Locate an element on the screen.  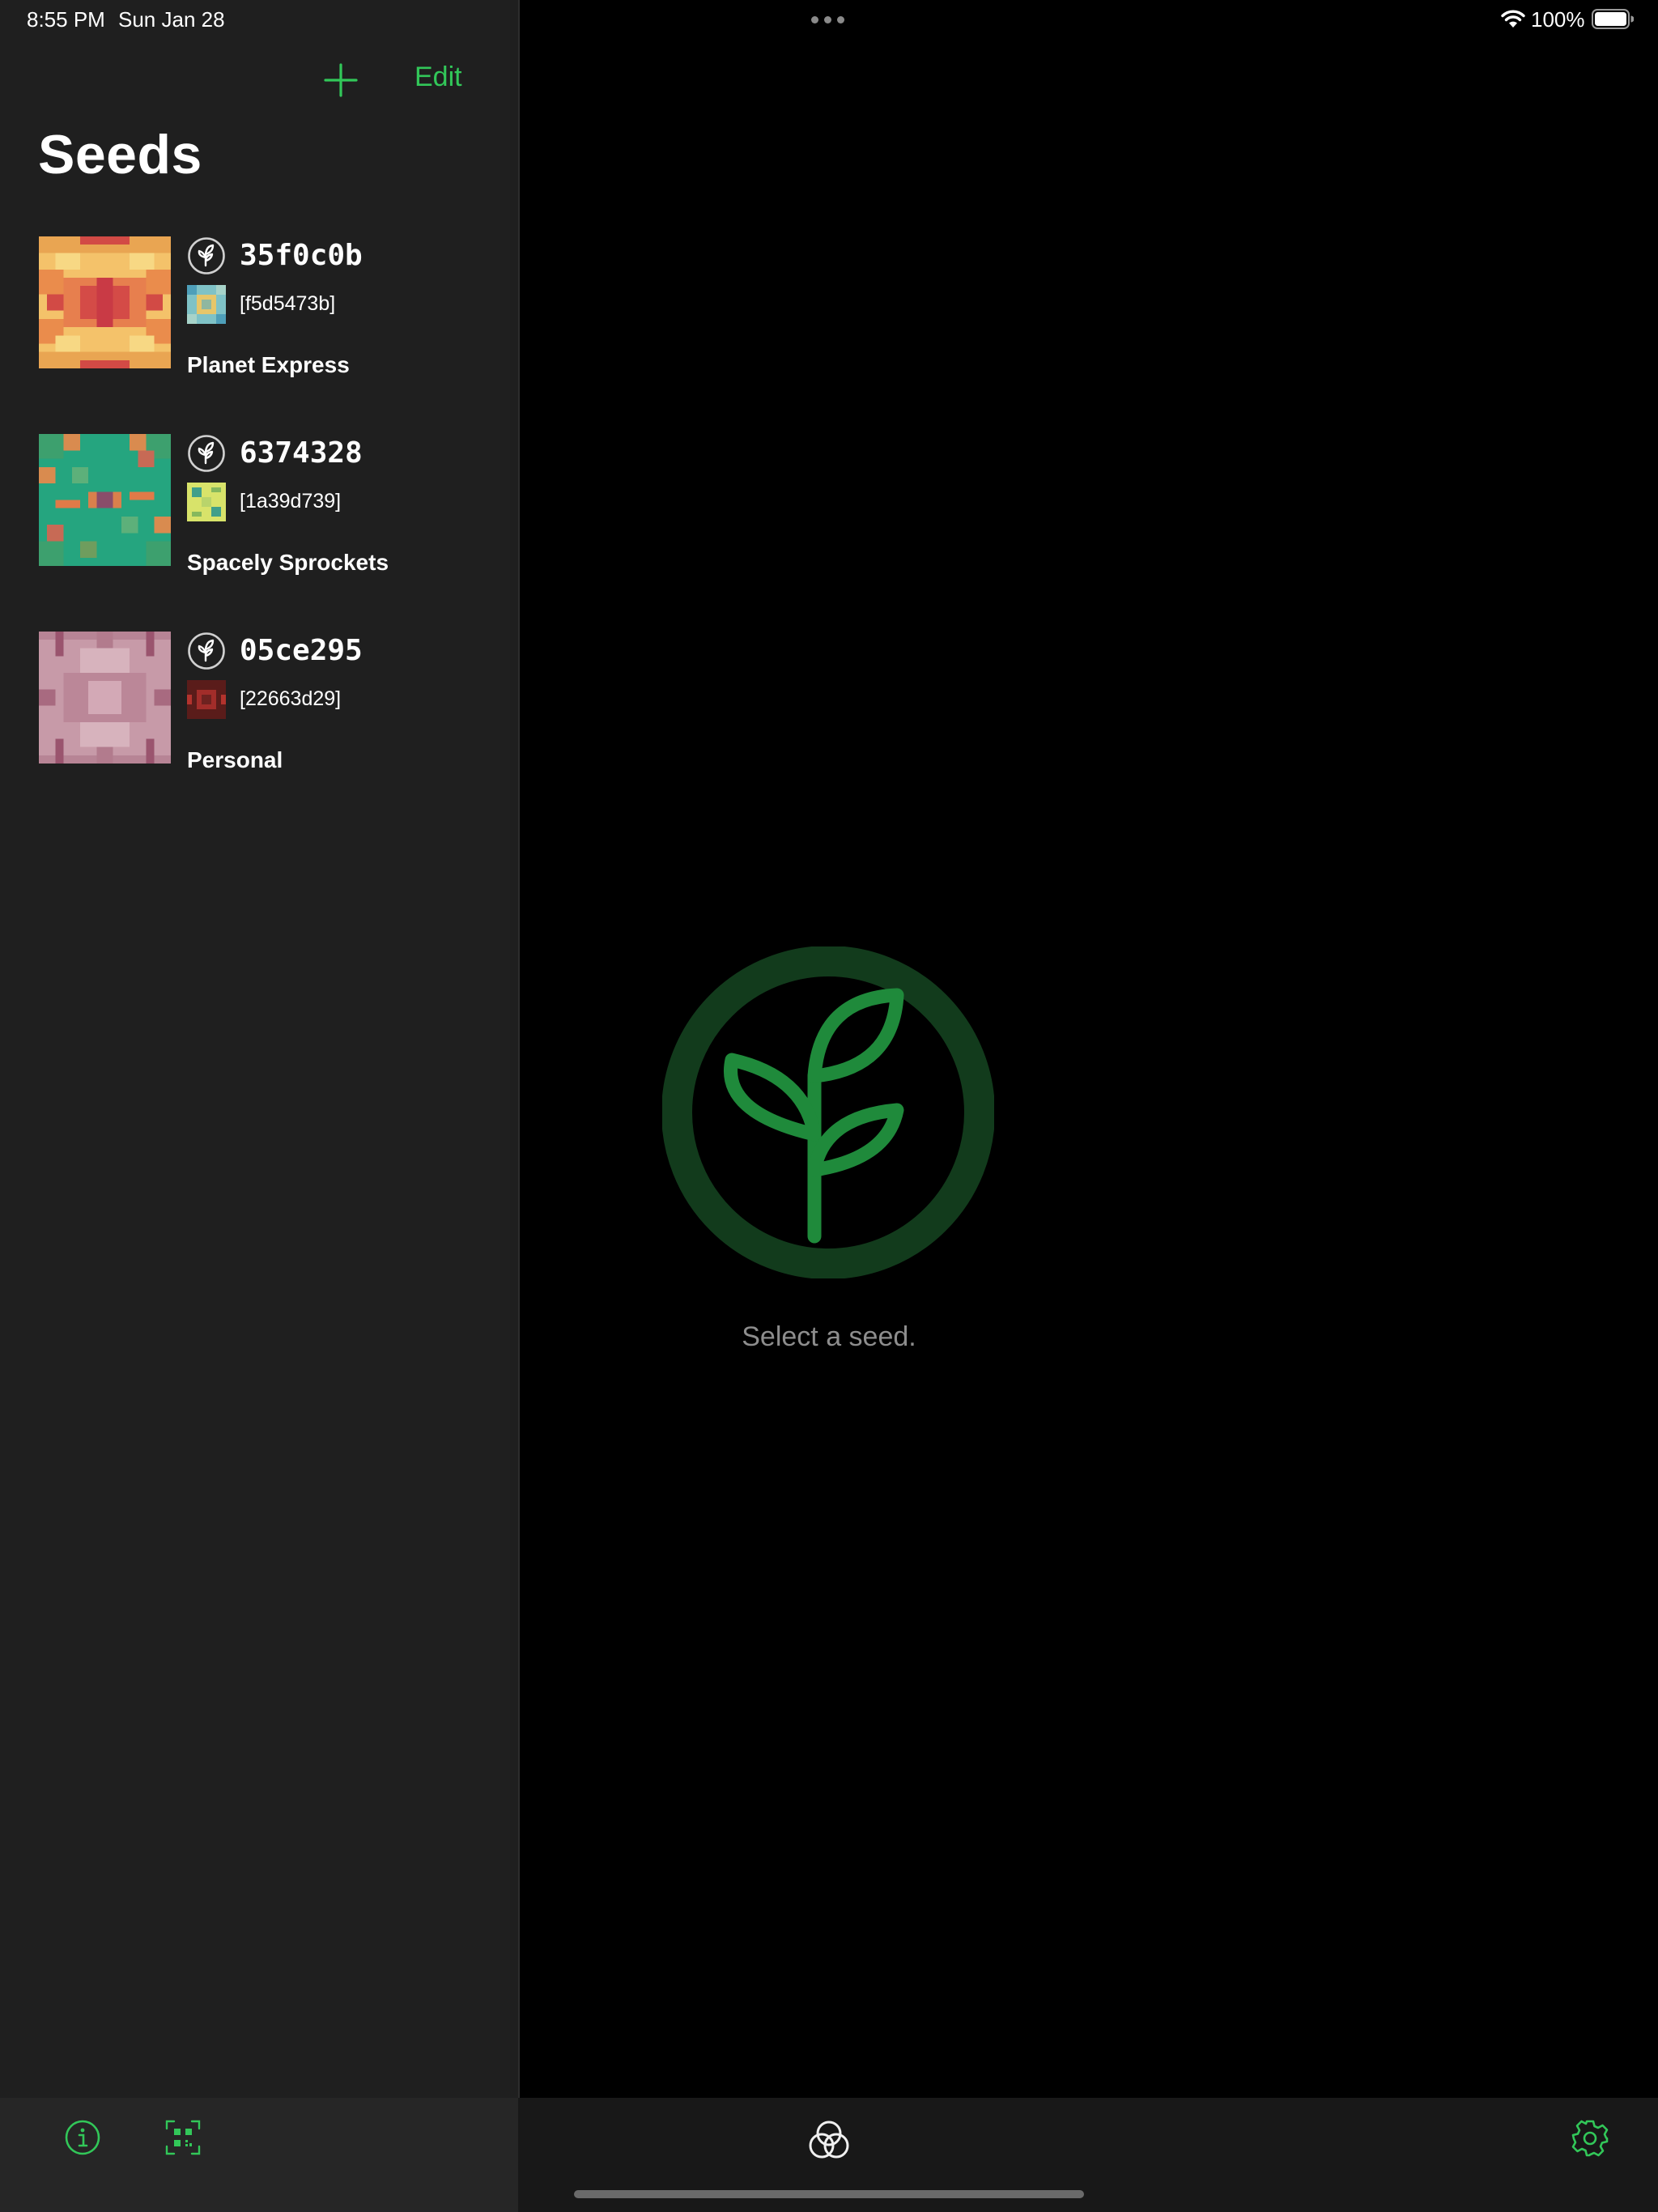
key-id: [f5d5473b] is located at coordinates (288, 303).